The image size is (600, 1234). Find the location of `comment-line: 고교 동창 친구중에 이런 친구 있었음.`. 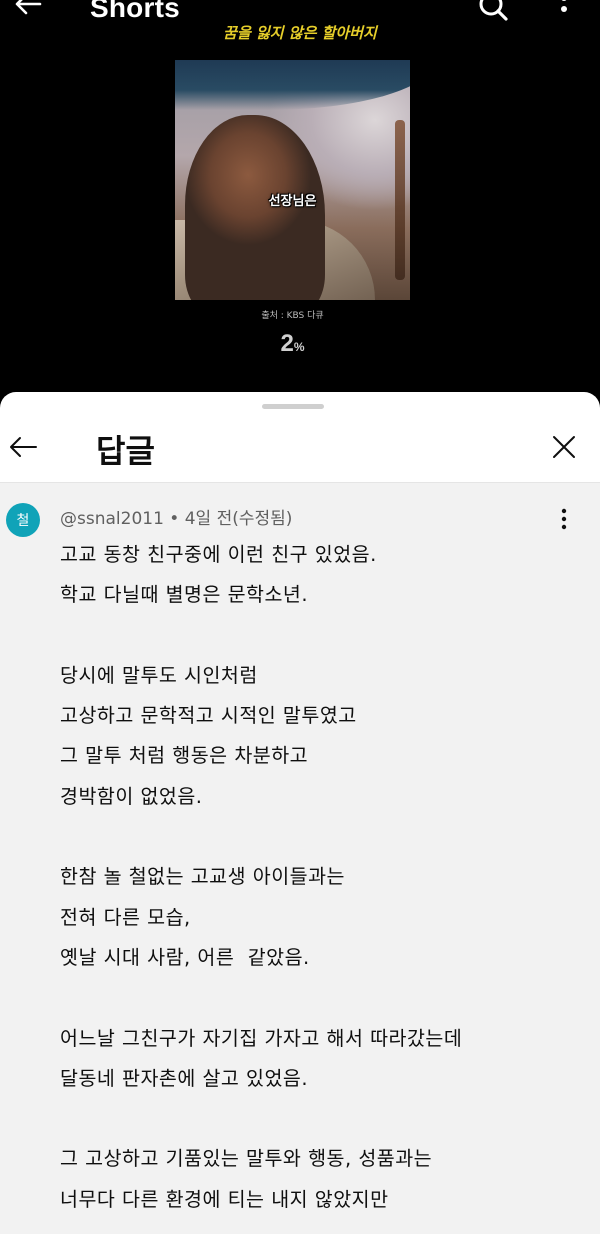

comment-line: 고교 동창 친구중에 이런 친구 있었음. is located at coordinates (218, 554).